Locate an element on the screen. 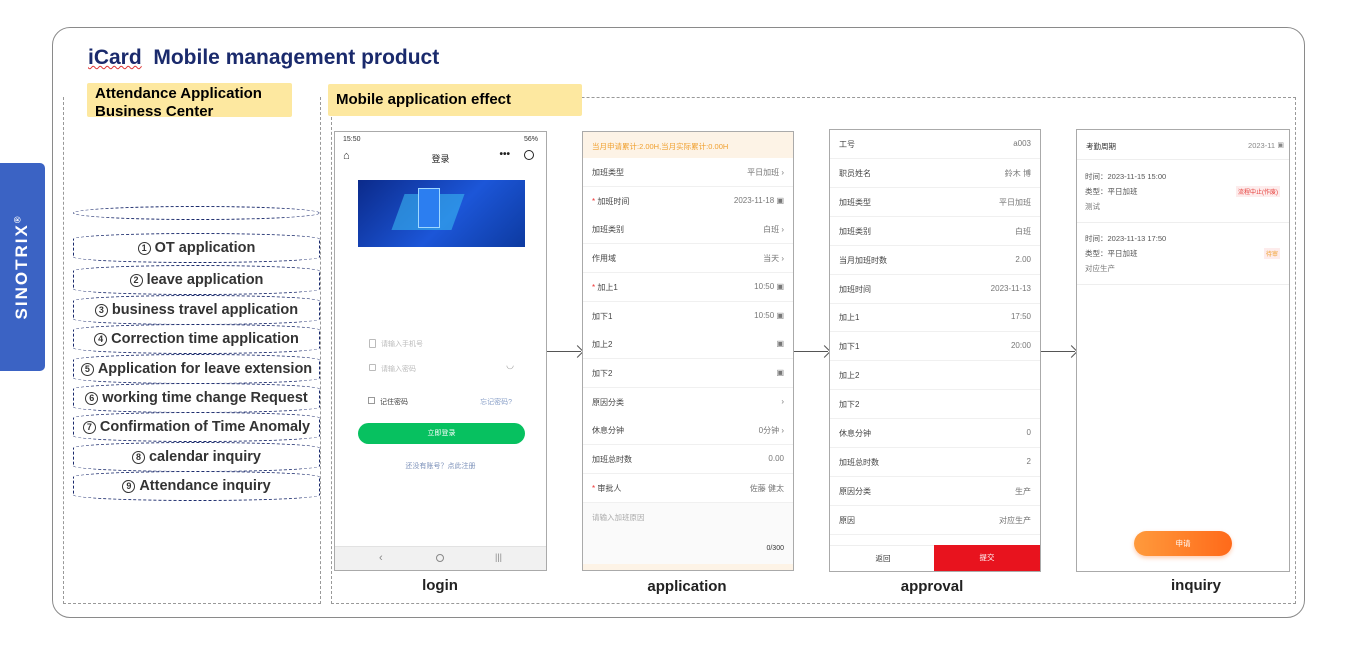 The width and height of the screenshot is (1349, 648). phone-icon is located at coordinates (372, 343).